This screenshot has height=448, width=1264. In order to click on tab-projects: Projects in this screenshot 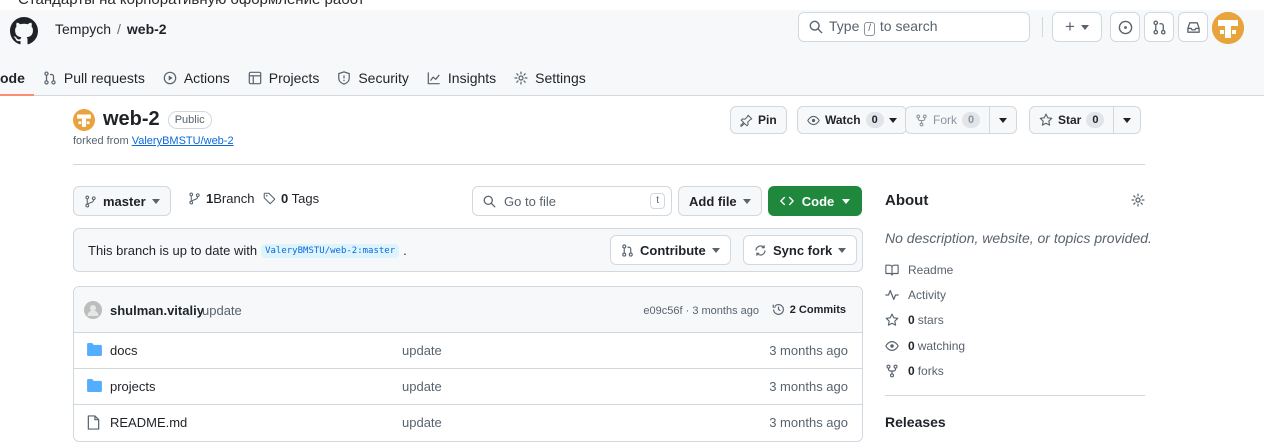, I will do `click(284, 78)`.